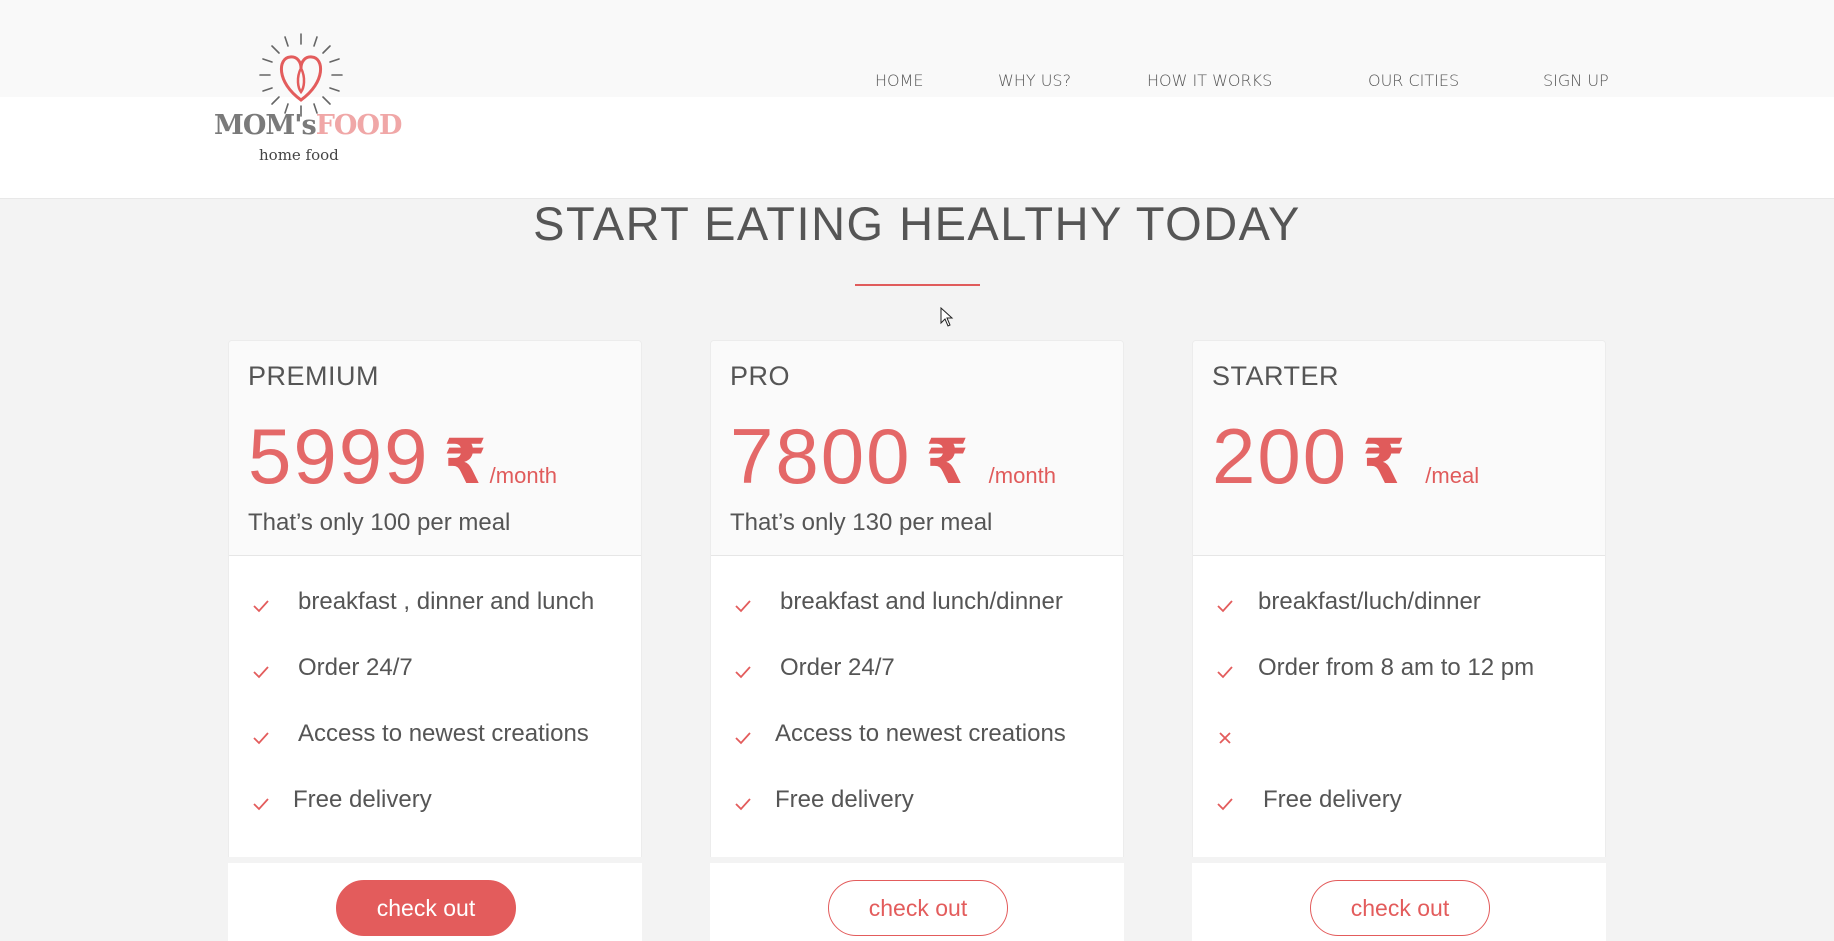 The width and height of the screenshot is (1834, 941). I want to click on section-title: START EATING HEALTHY TODAY, so click(917, 223).